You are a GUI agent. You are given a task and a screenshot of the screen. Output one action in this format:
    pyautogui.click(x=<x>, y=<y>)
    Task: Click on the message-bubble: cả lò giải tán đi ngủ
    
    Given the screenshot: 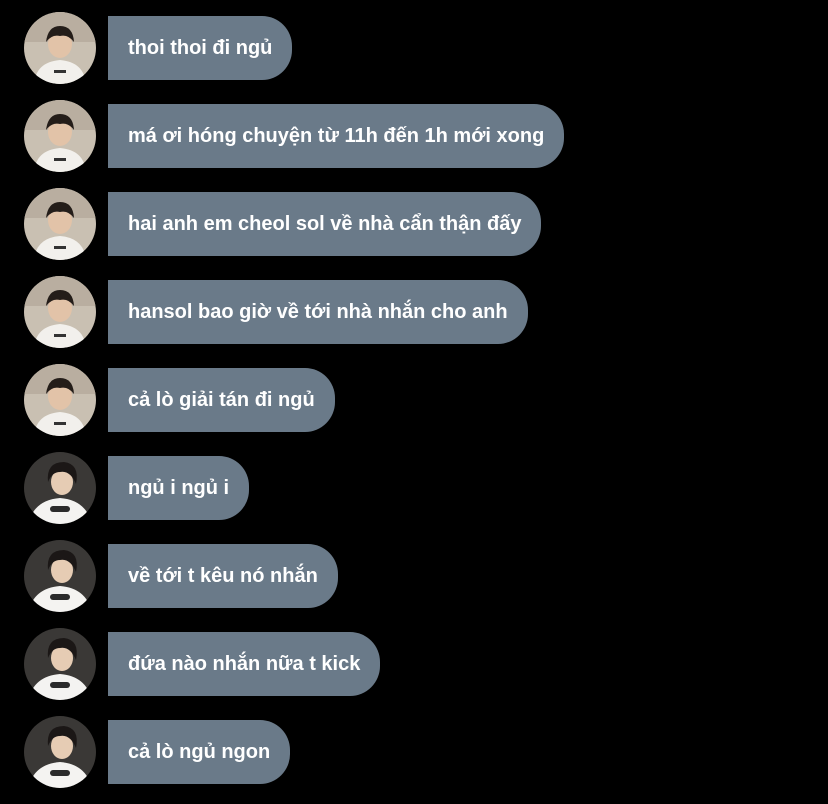 What is the action you would take?
    pyautogui.click(x=221, y=400)
    